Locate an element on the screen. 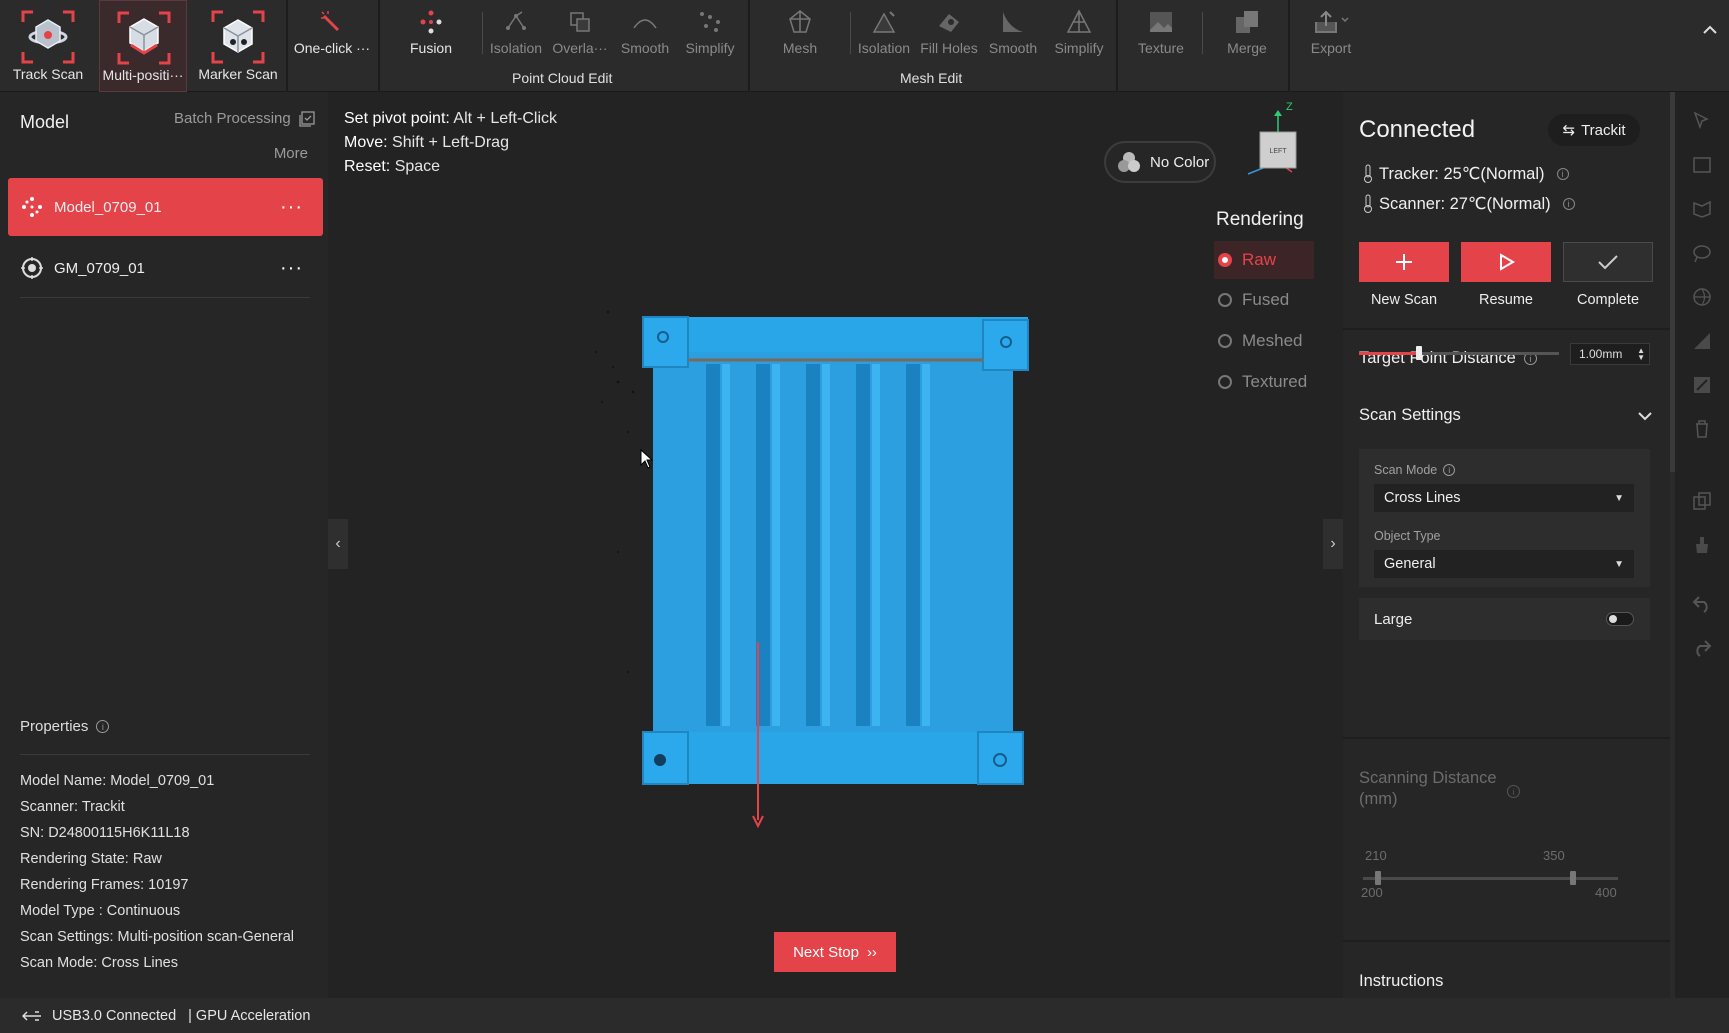  one-click-button: One-click ··· is located at coordinates (332, 46).